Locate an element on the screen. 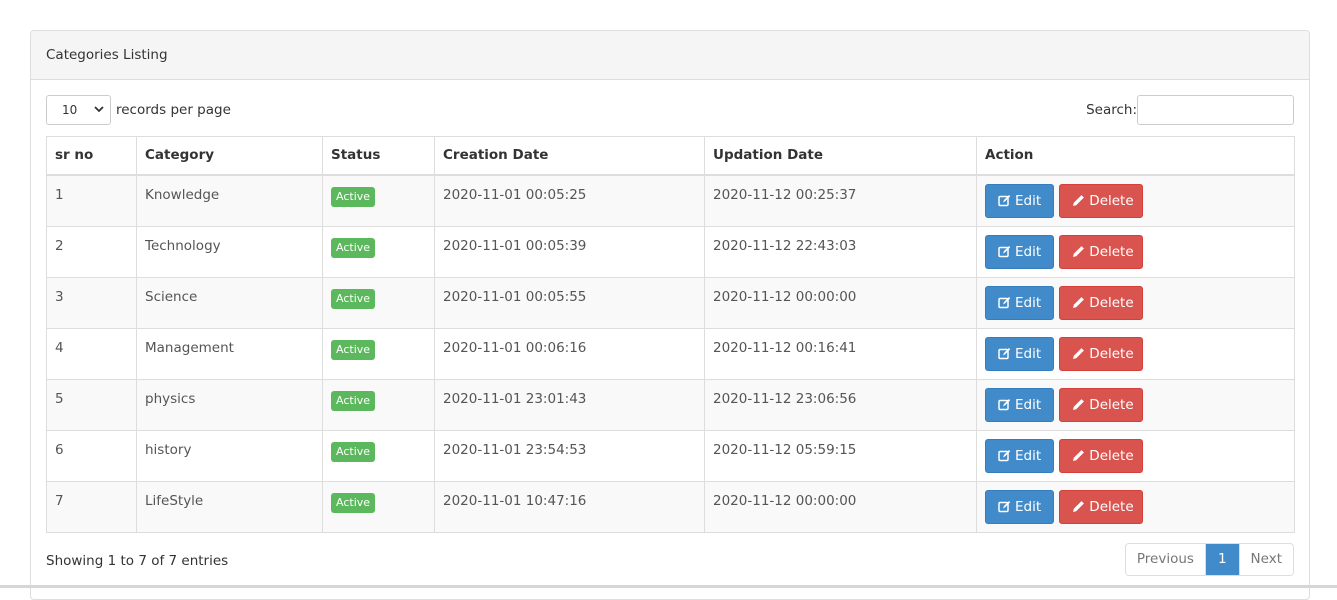 This screenshot has width=1337, height=600. creation-date: 2020-11-01 00:05:55 is located at coordinates (515, 296).